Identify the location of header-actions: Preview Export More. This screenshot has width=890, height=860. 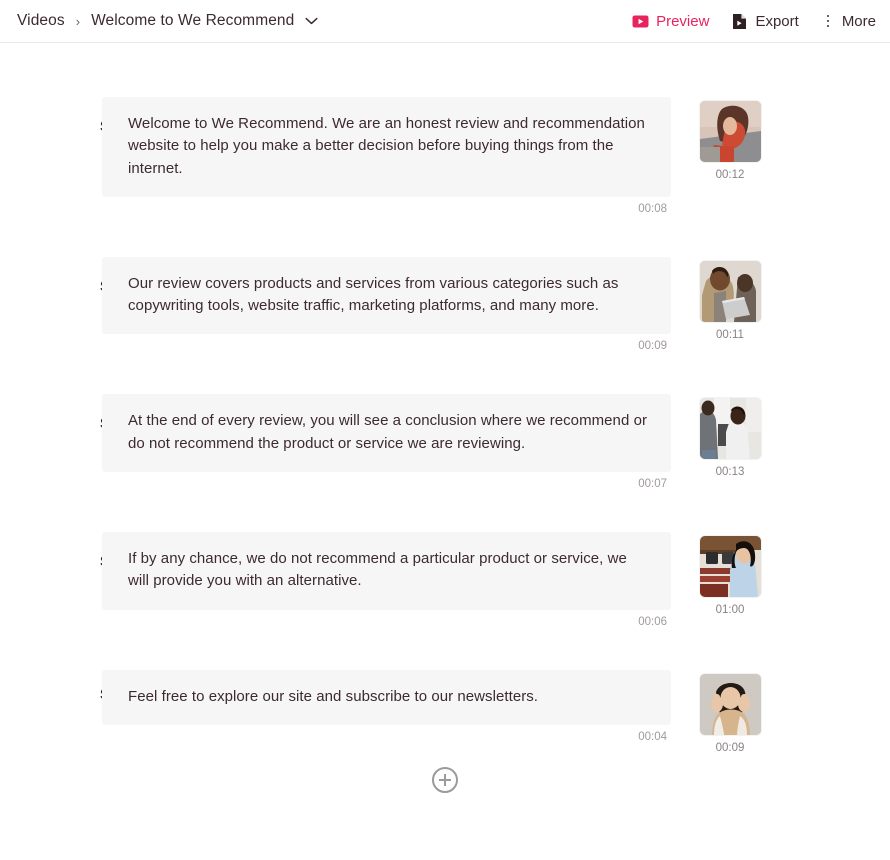
(754, 21).